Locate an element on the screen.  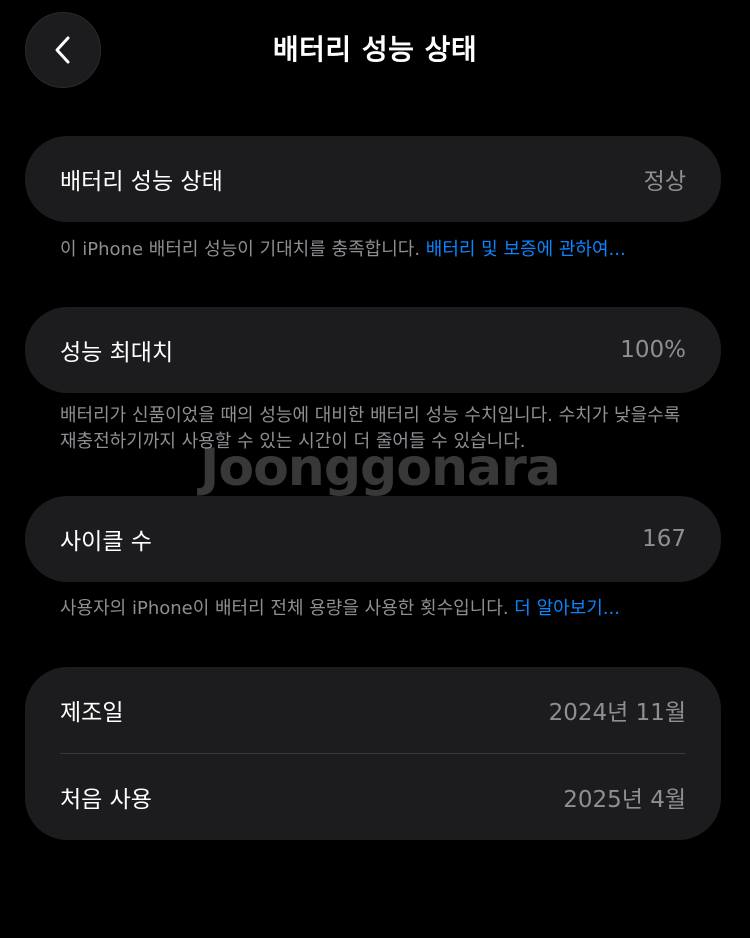
max-capacity-row: 성능 최대치 100% is located at coordinates (373, 350).